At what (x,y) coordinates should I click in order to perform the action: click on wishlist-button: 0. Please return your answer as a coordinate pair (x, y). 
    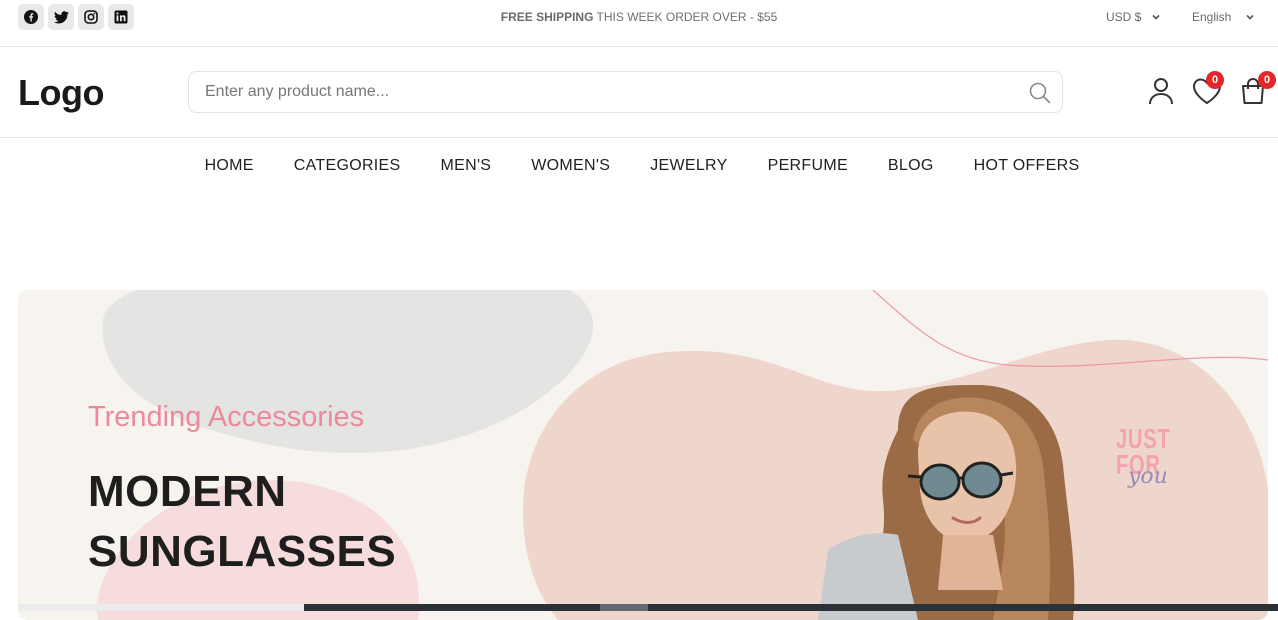
    Looking at the image, I should click on (1208, 90).